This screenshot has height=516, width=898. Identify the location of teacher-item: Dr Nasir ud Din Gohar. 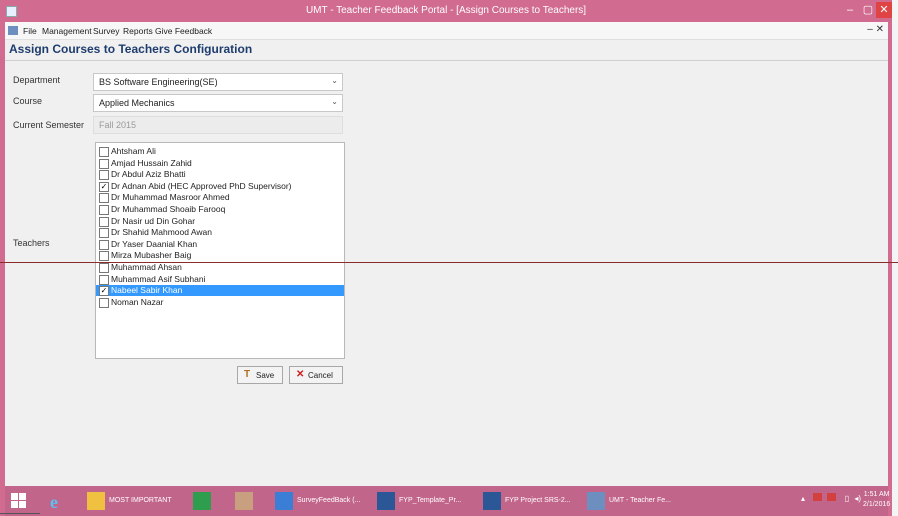
(220, 221).